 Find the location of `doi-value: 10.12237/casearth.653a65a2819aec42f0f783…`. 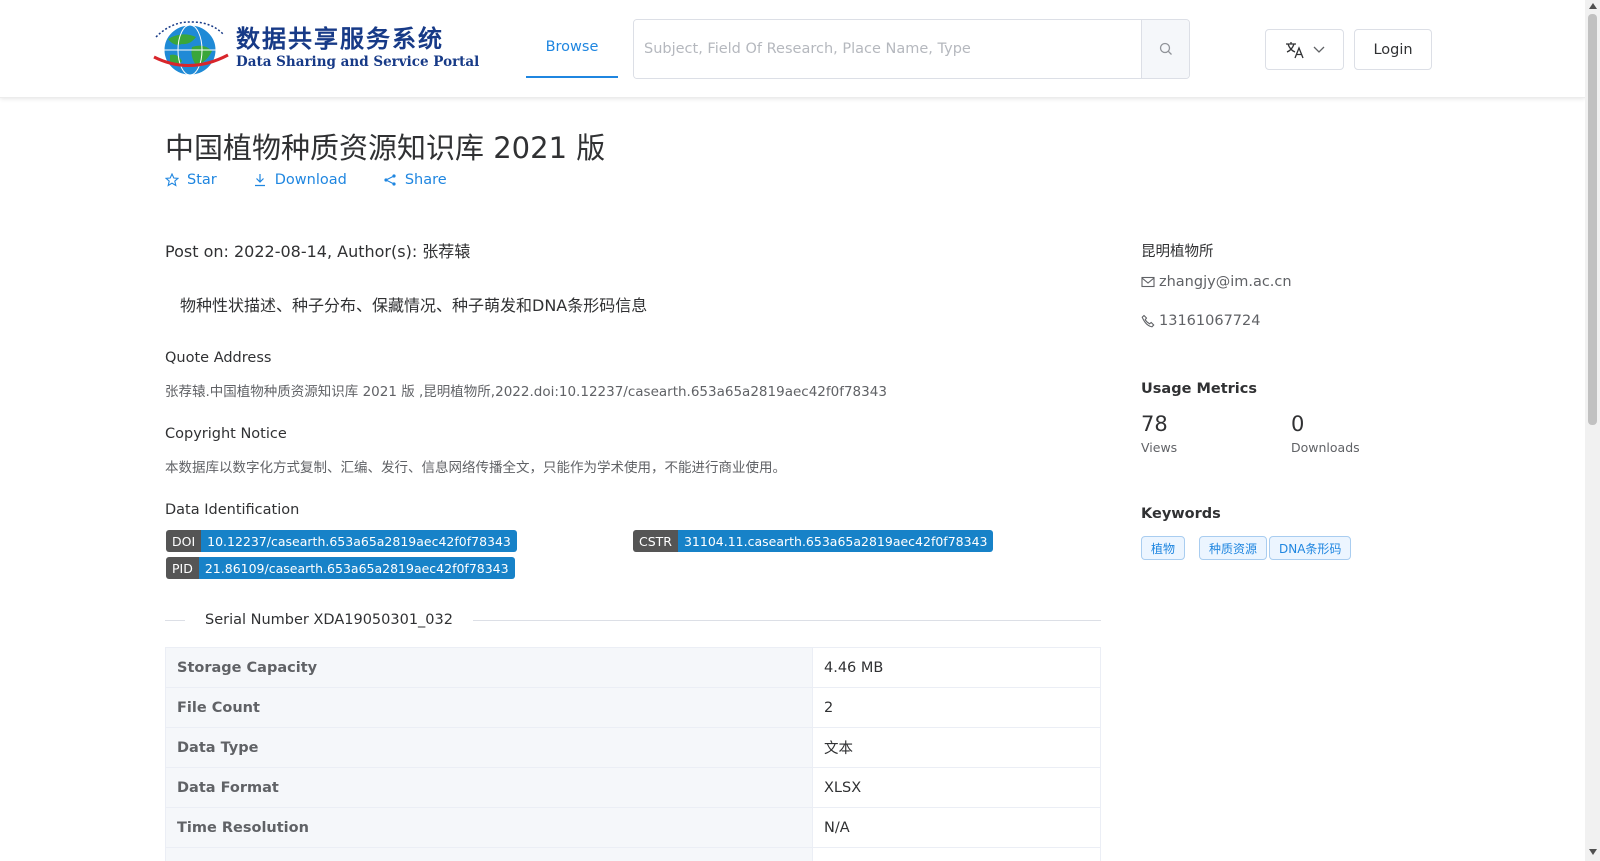

doi-value: 10.12237/casearth.653a65a2819aec42f0f783… is located at coordinates (359, 541).